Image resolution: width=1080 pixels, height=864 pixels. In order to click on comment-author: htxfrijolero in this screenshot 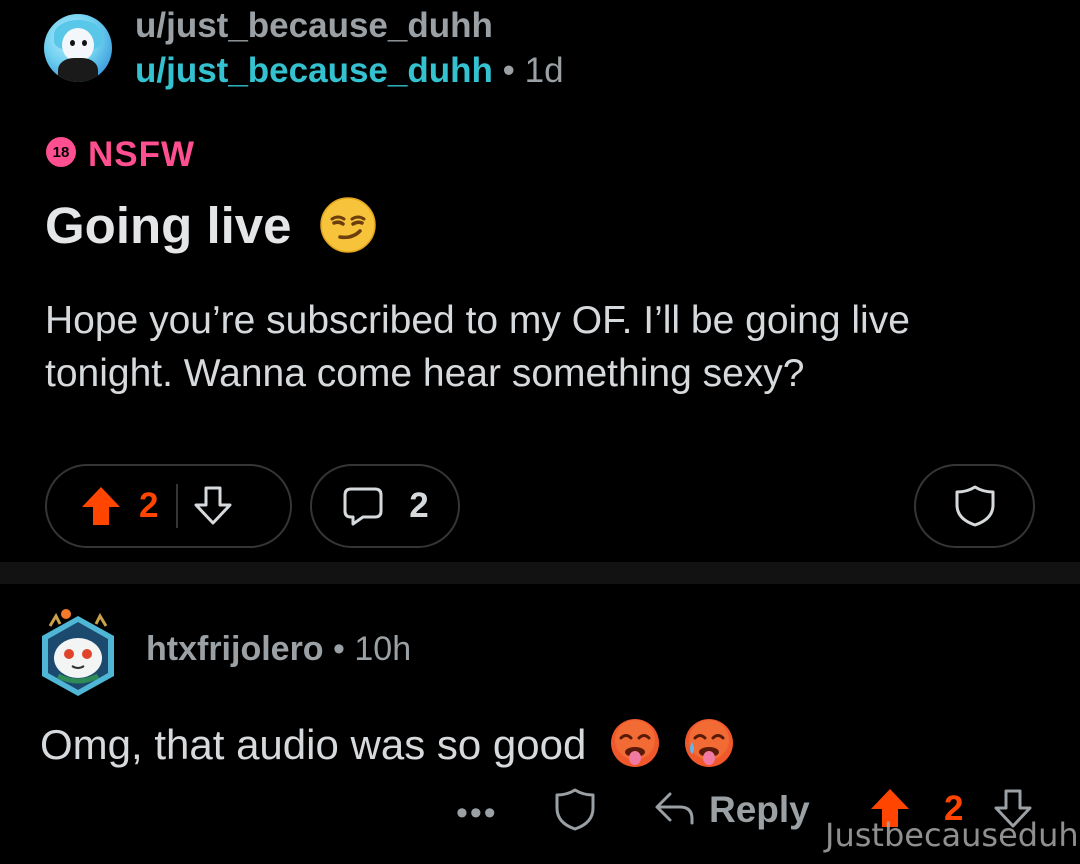, I will do `click(235, 649)`.